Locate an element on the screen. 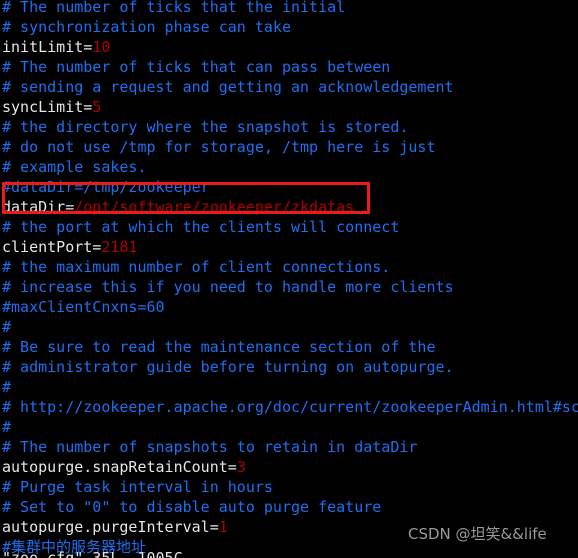 The width and height of the screenshot is (578, 558). code-line: # example sakes. is located at coordinates (290, 167).